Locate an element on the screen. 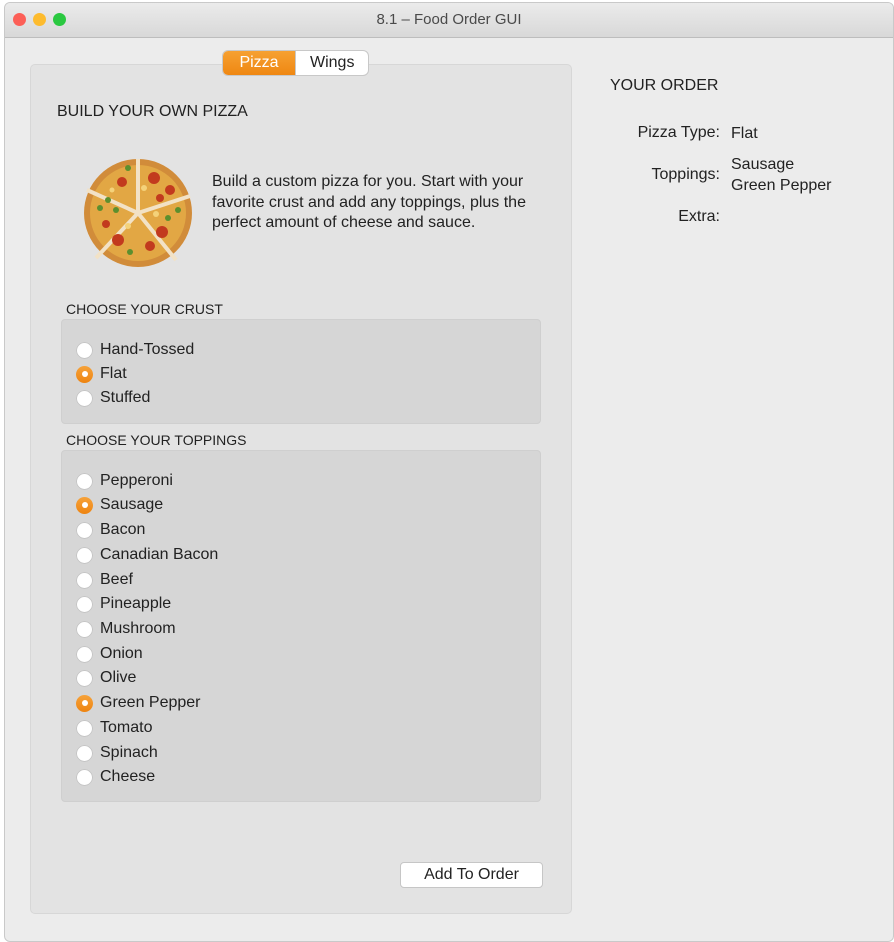 This screenshot has width=894, height=942. radio-label: Stuffed is located at coordinates (125, 397).